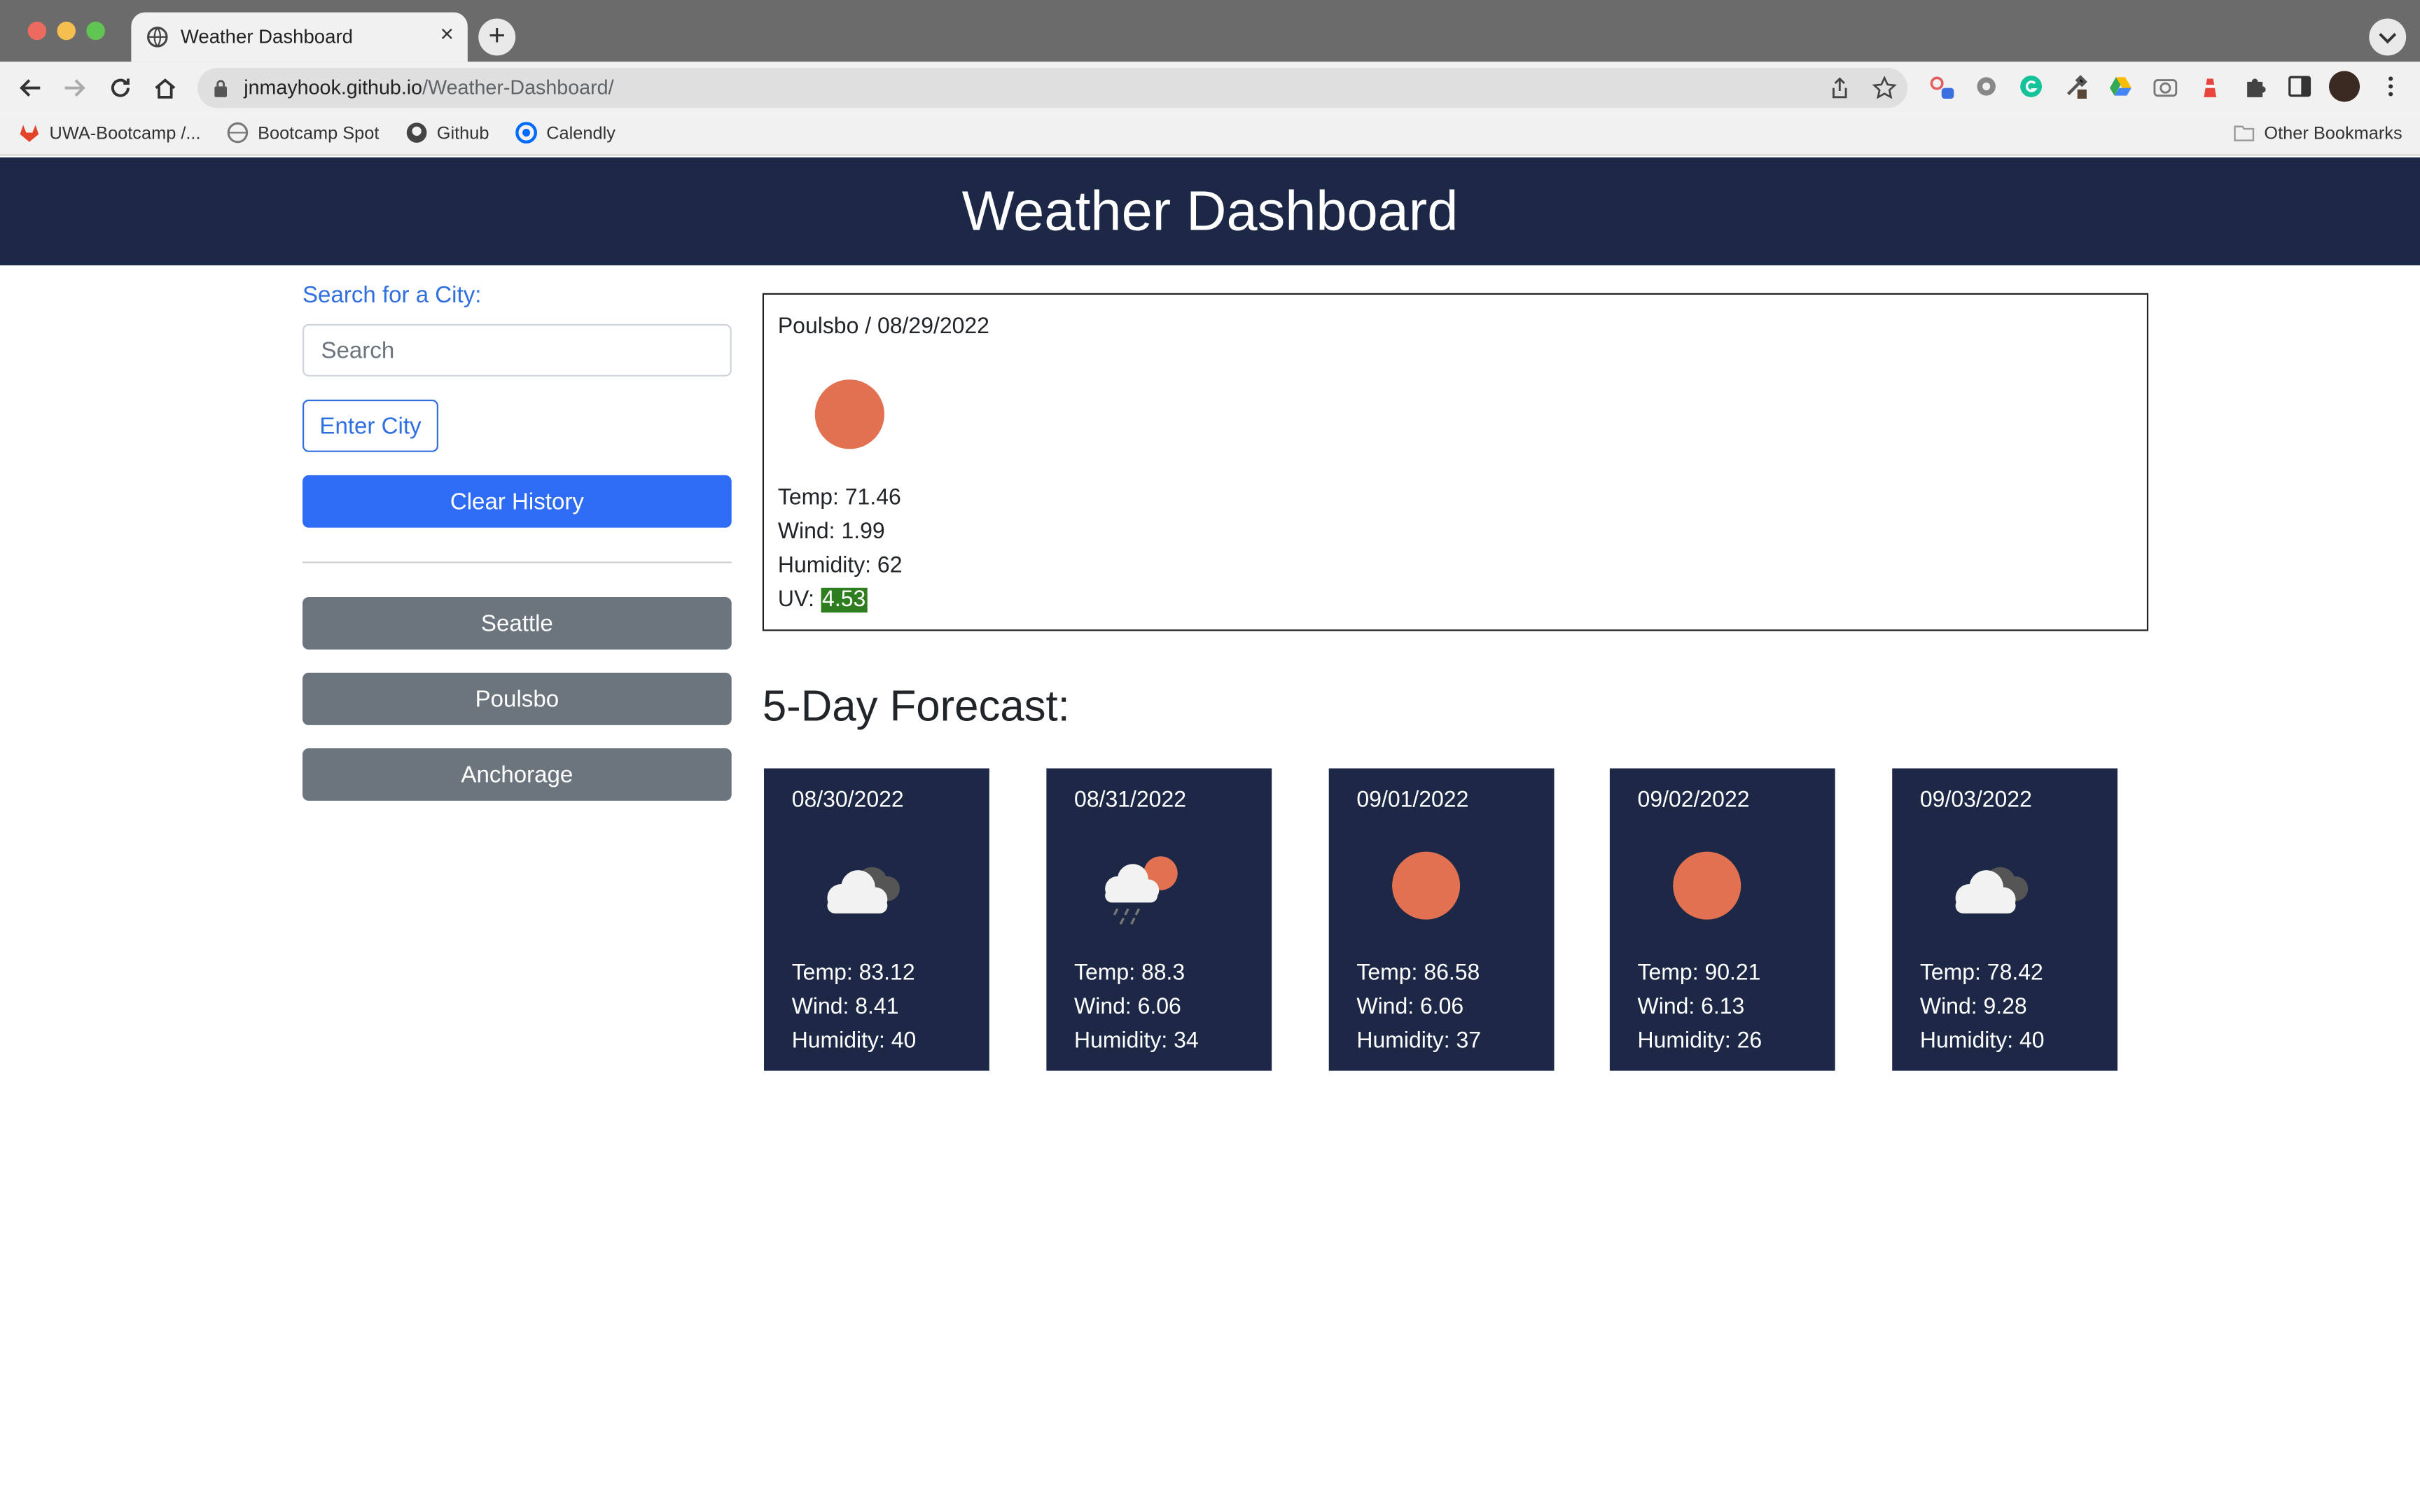 This screenshot has height=1512, width=2420. Describe the element at coordinates (1136, 1041) in the screenshot. I see `forecast-humidity: Humidity: 34` at that location.